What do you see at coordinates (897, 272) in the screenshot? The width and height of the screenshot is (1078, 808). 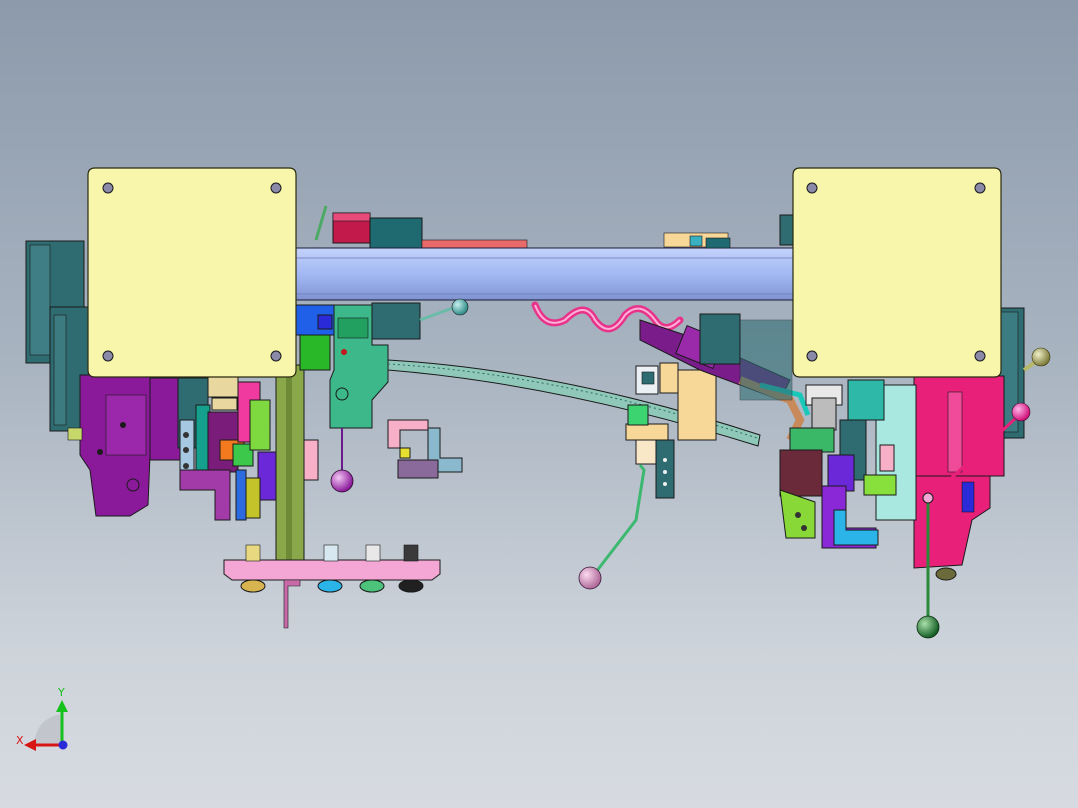 I see `right-mounting-plate` at bounding box center [897, 272].